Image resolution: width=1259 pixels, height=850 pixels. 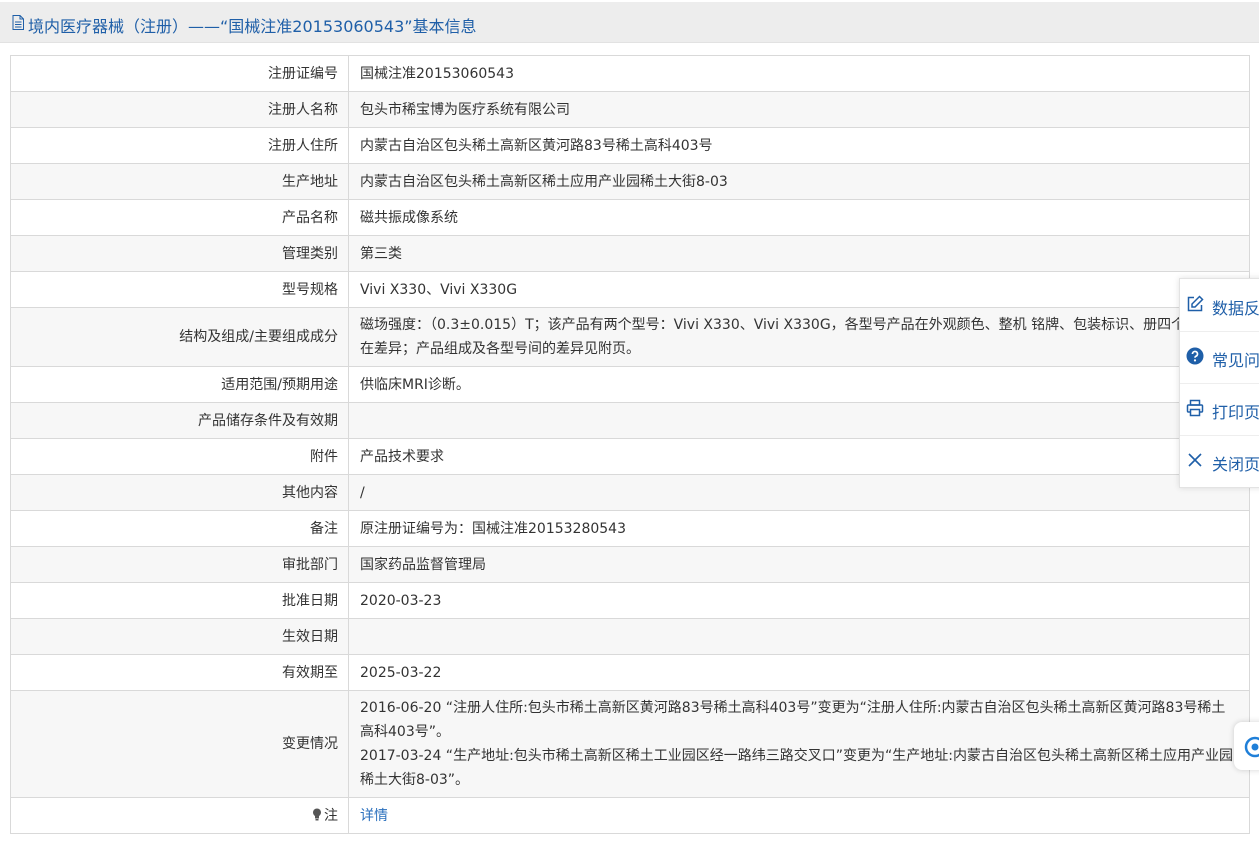 I want to click on row-label-note: 注, so click(x=179, y=815).